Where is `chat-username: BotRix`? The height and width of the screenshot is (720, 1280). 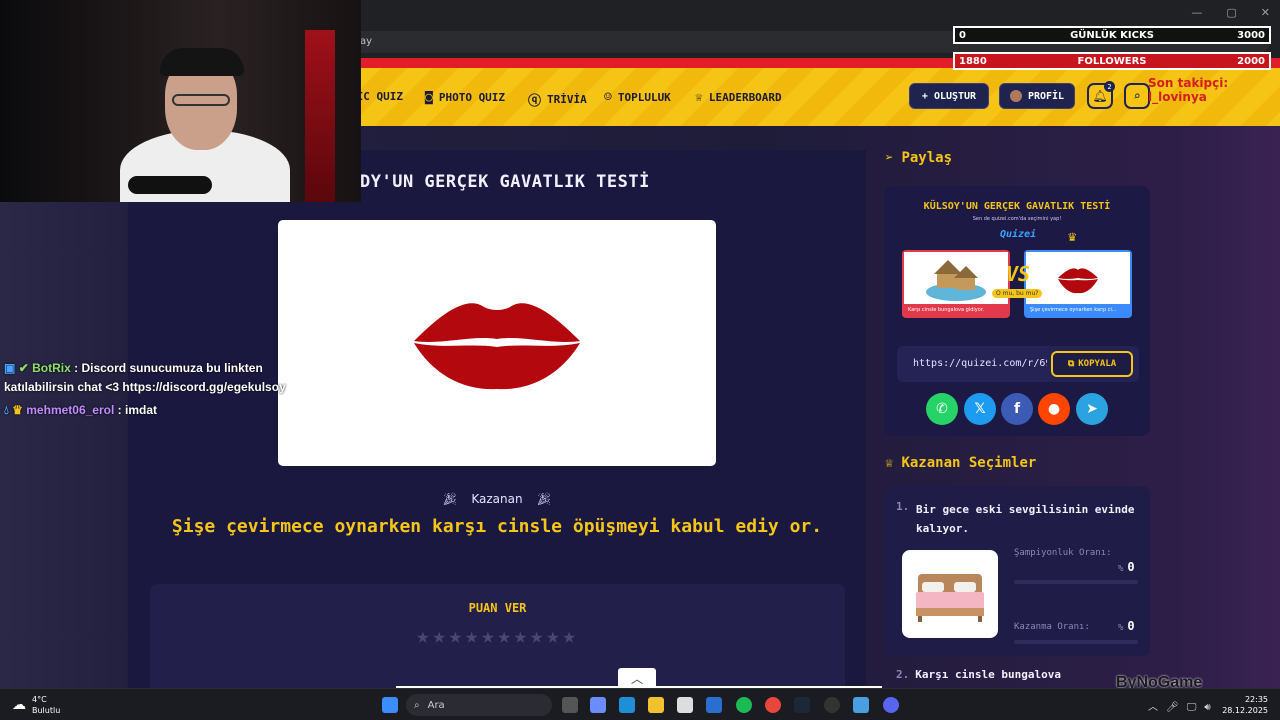
chat-username: BotRix is located at coordinates (51, 368).